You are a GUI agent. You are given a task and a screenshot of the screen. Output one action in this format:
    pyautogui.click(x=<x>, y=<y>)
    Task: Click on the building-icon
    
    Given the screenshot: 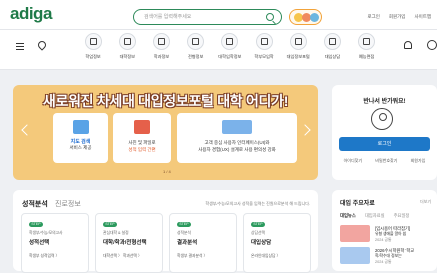 What is the action you would take?
    pyautogui.click(x=127, y=41)
    